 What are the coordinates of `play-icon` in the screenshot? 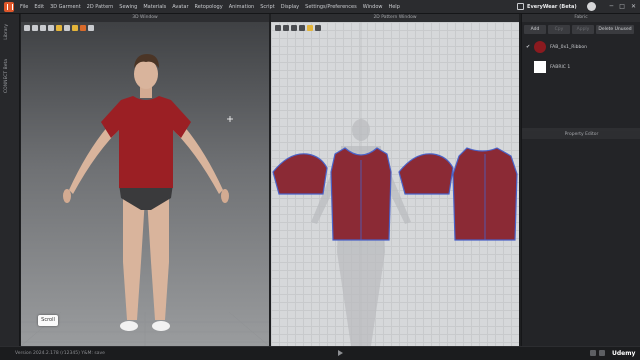 It's located at (340, 353).